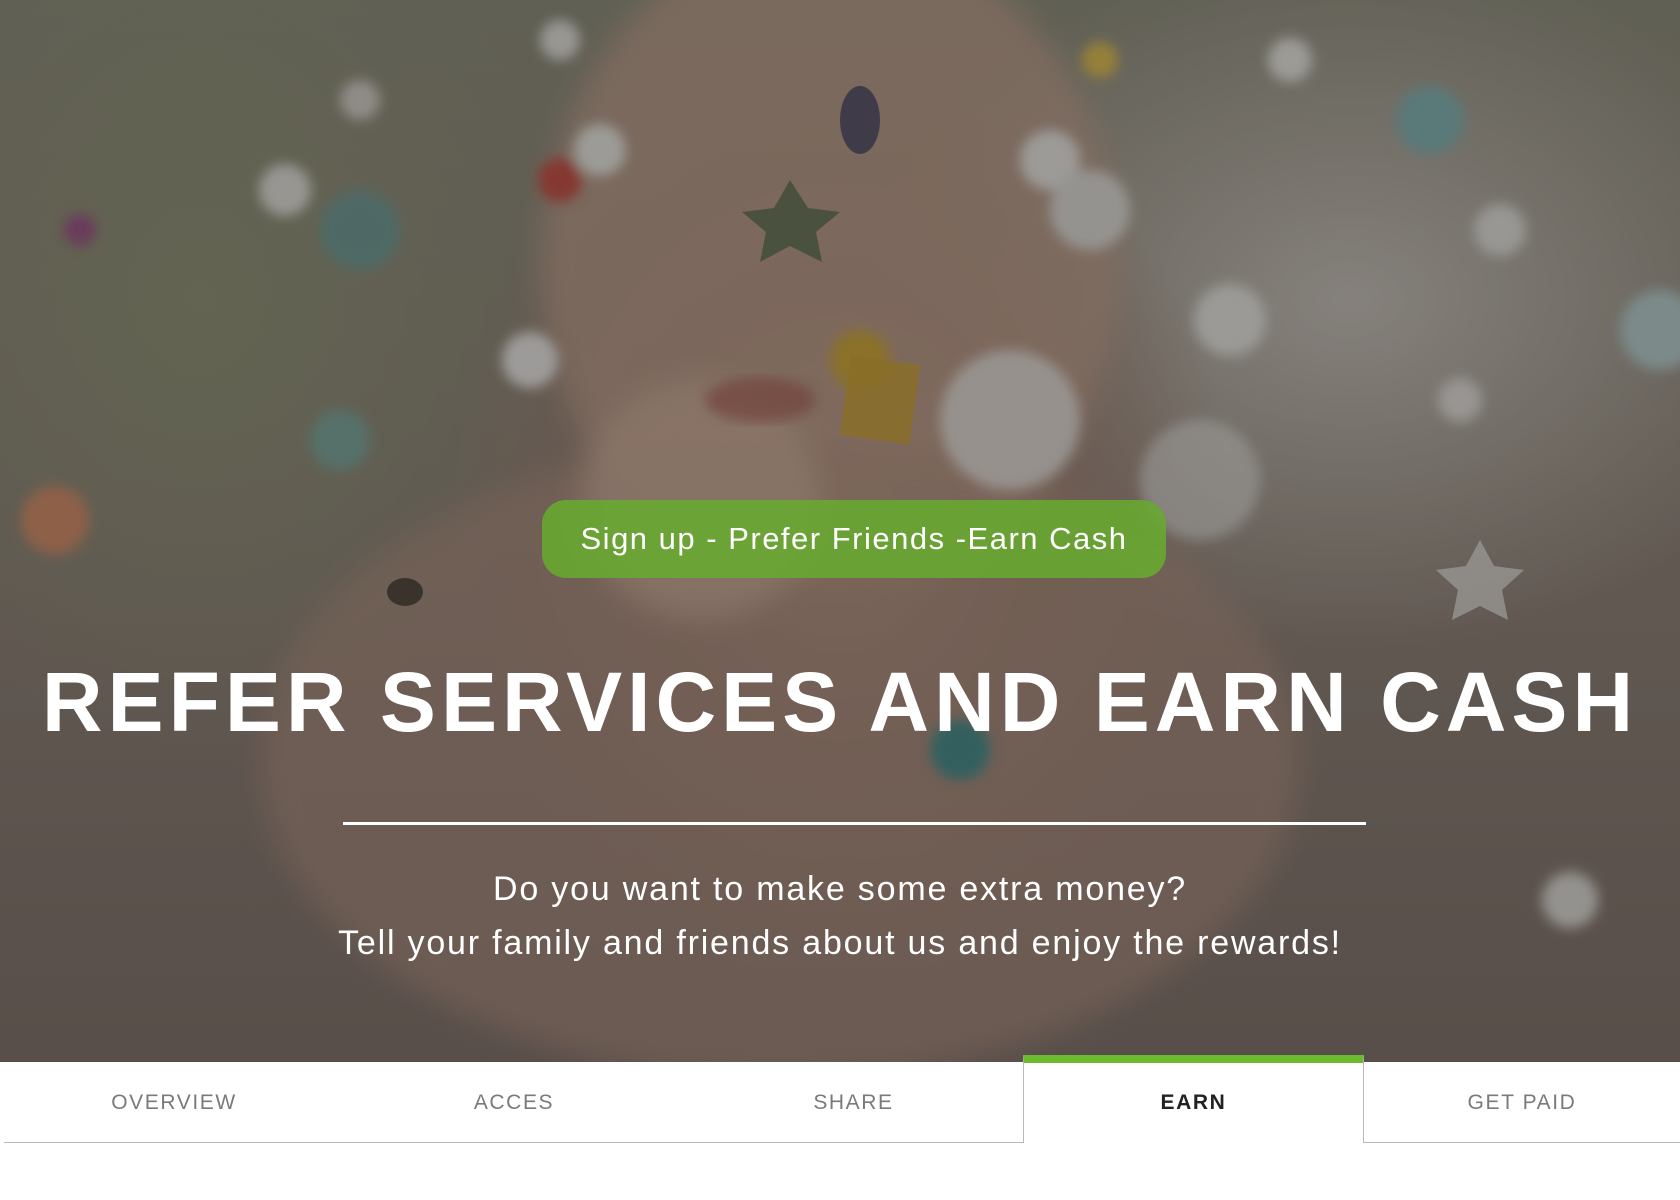  Describe the element at coordinates (854, 823) in the screenshot. I see `title-divider` at that location.